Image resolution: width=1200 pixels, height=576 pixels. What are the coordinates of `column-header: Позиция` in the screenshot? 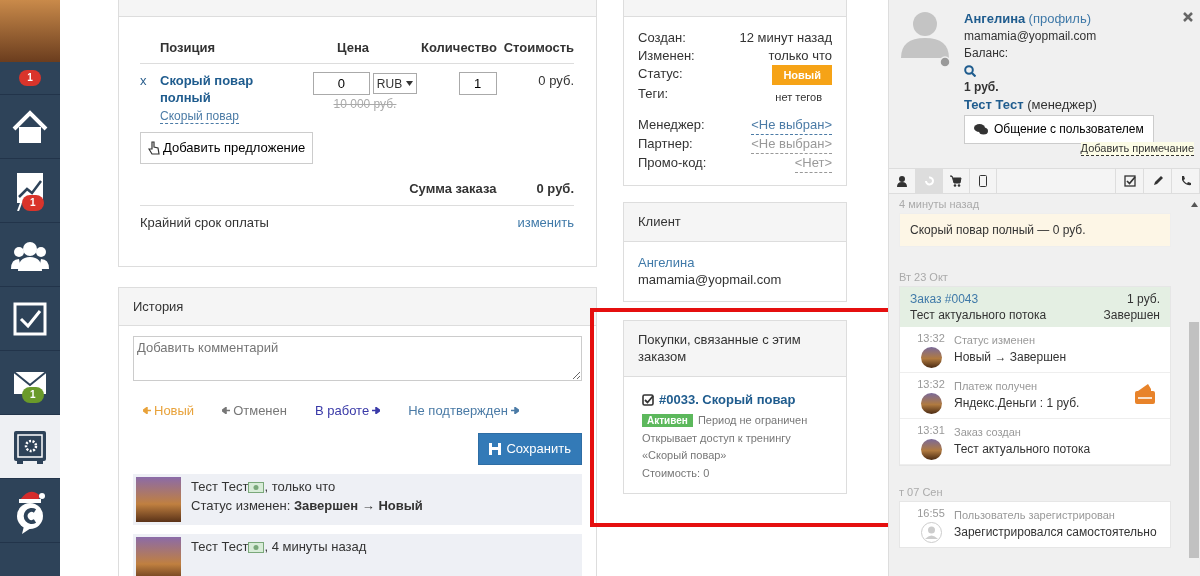 It's located at (188, 47).